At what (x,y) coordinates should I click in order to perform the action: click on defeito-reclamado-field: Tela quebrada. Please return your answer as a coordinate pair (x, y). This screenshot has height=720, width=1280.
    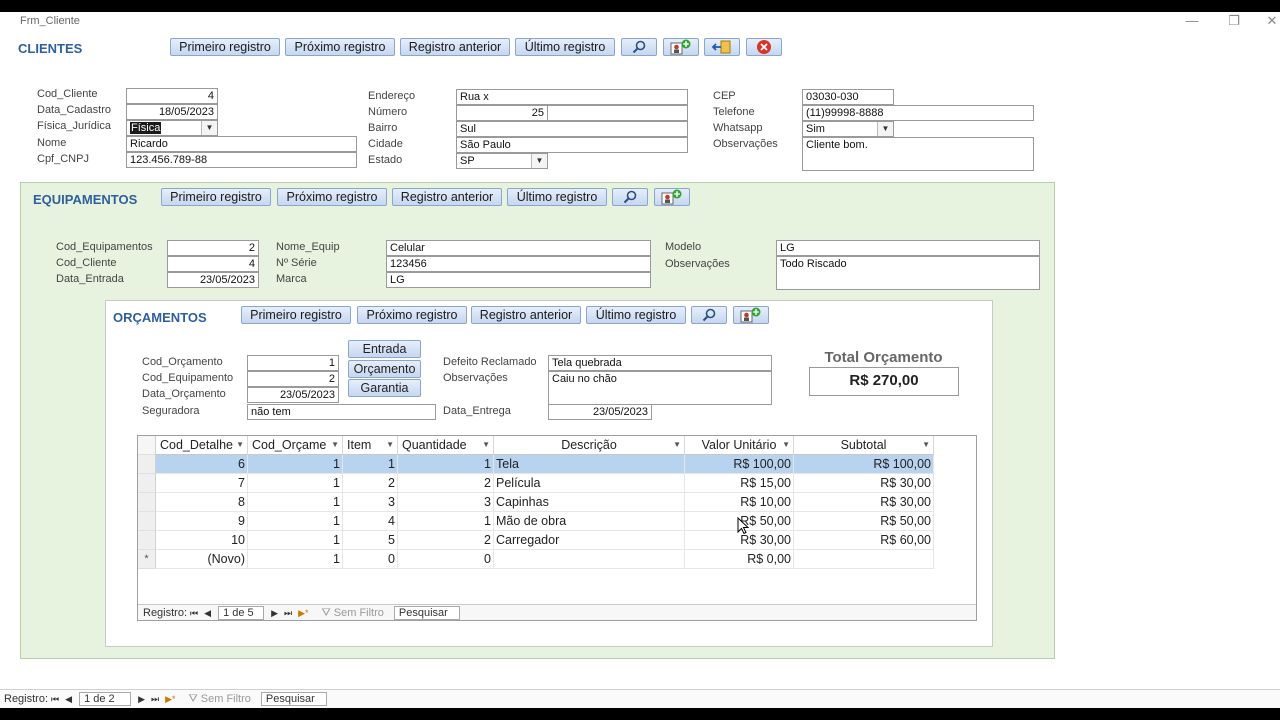
    Looking at the image, I should click on (660, 363).